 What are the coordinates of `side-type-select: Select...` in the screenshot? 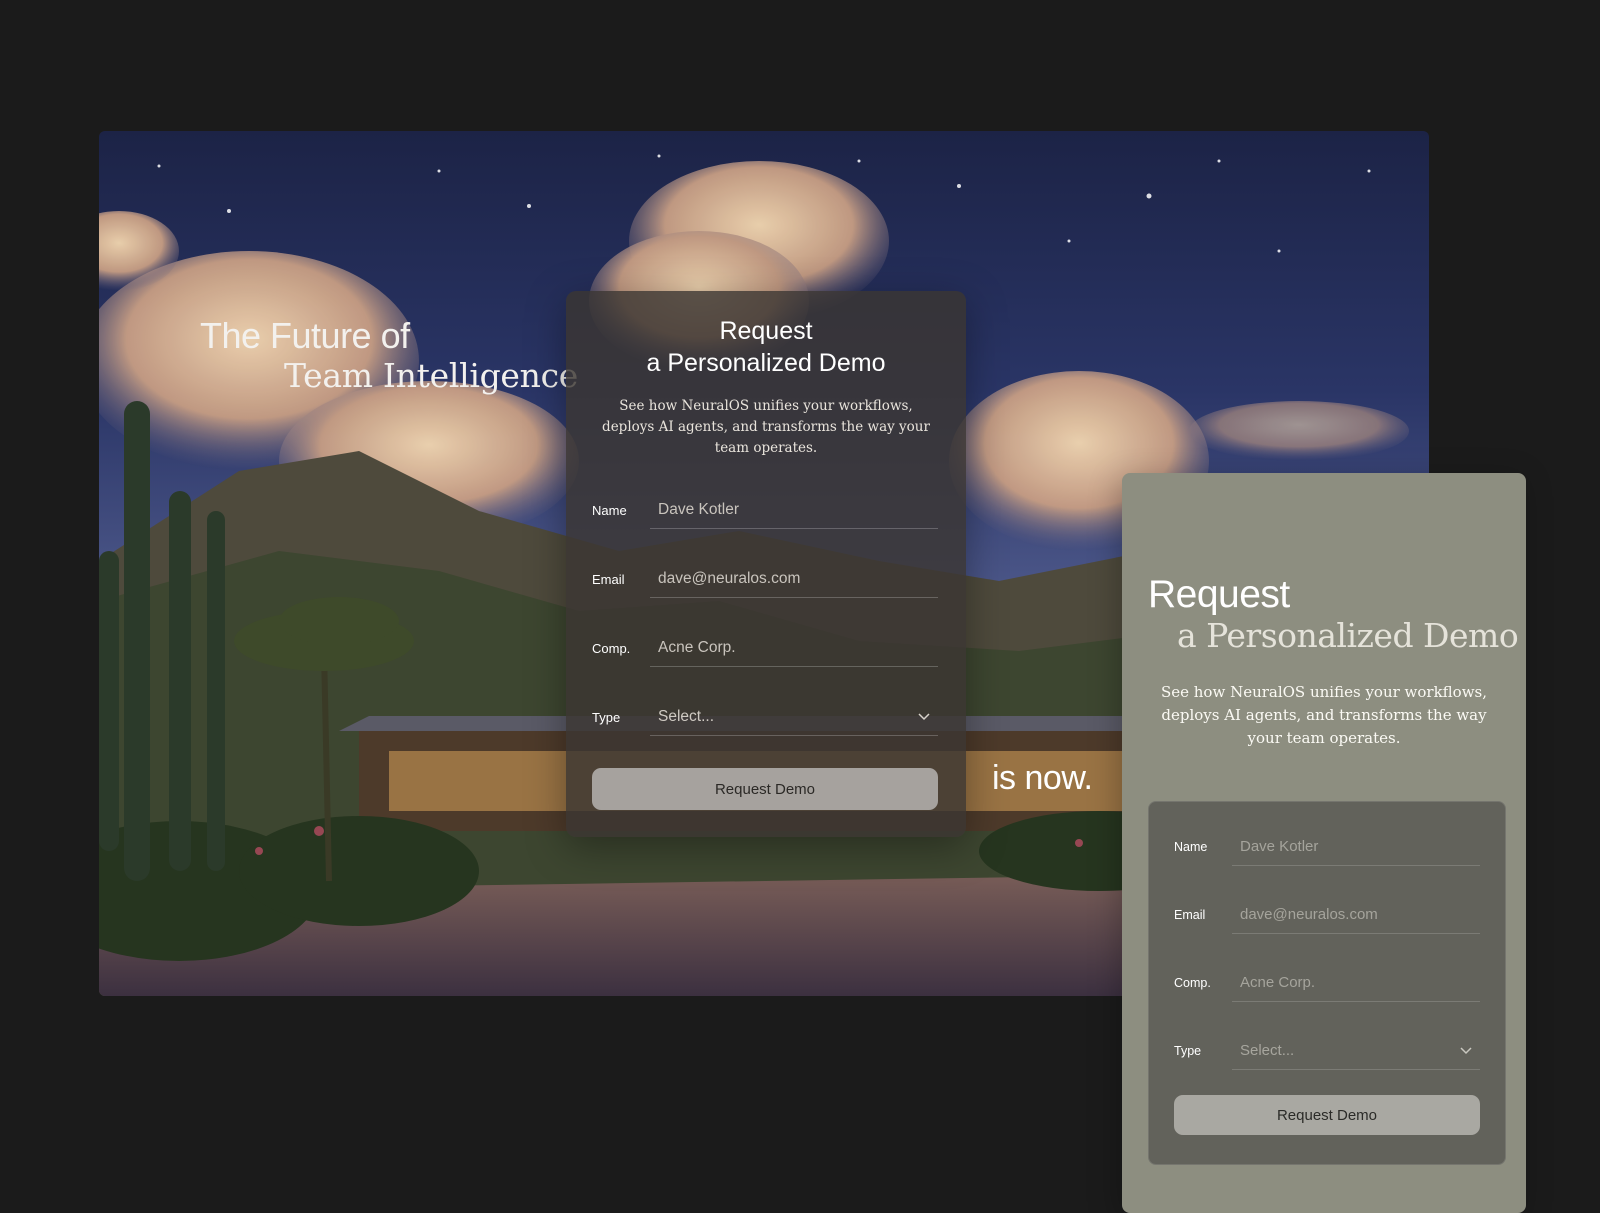 It's located at (1356, 1051).